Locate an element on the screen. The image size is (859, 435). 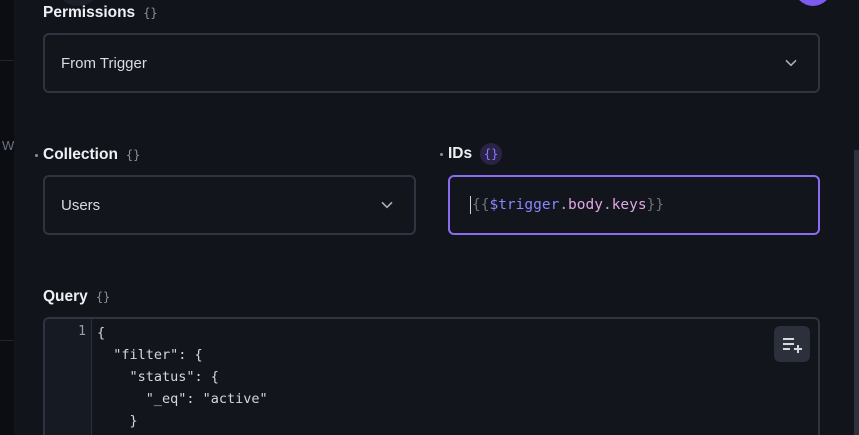
ids-input: {{ $trigger . body . keys }} is located at coordinates (634, 205).